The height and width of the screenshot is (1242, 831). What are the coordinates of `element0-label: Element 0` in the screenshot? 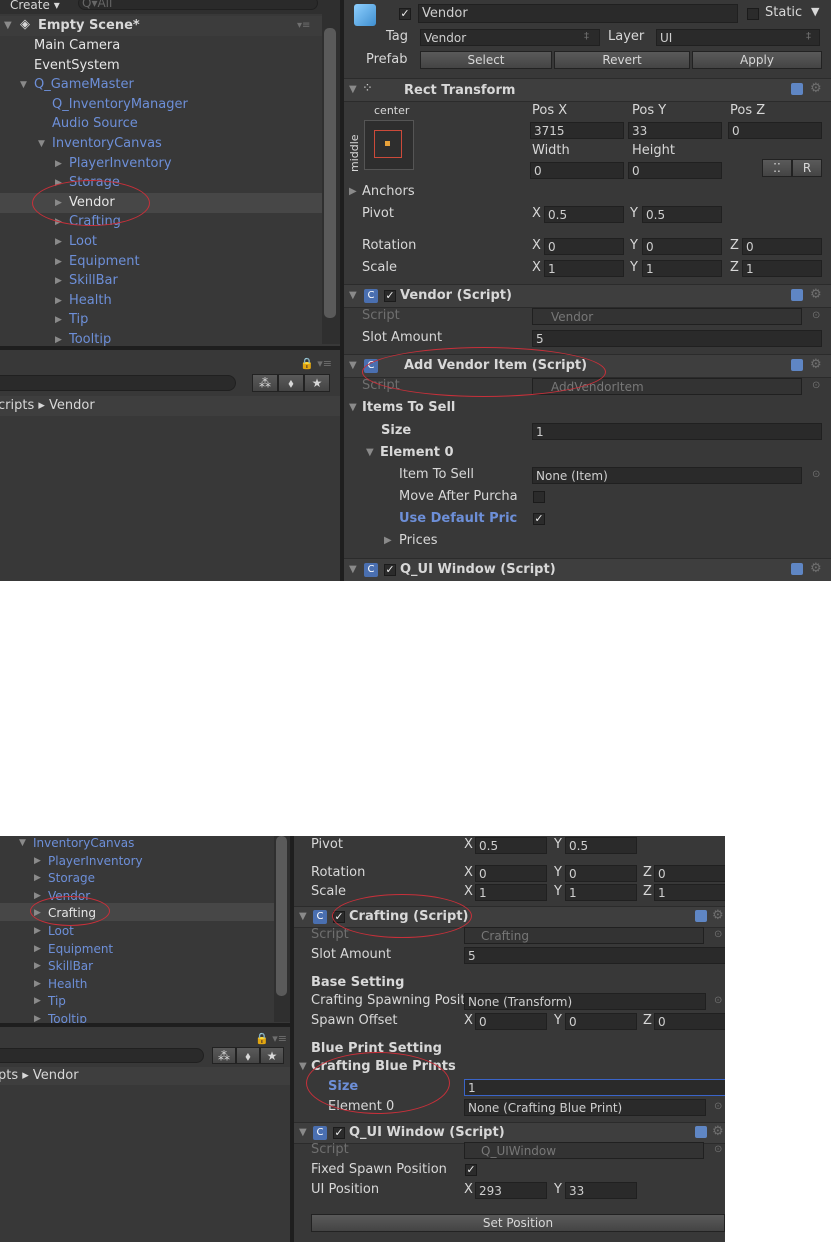 It's located at (417, 453).